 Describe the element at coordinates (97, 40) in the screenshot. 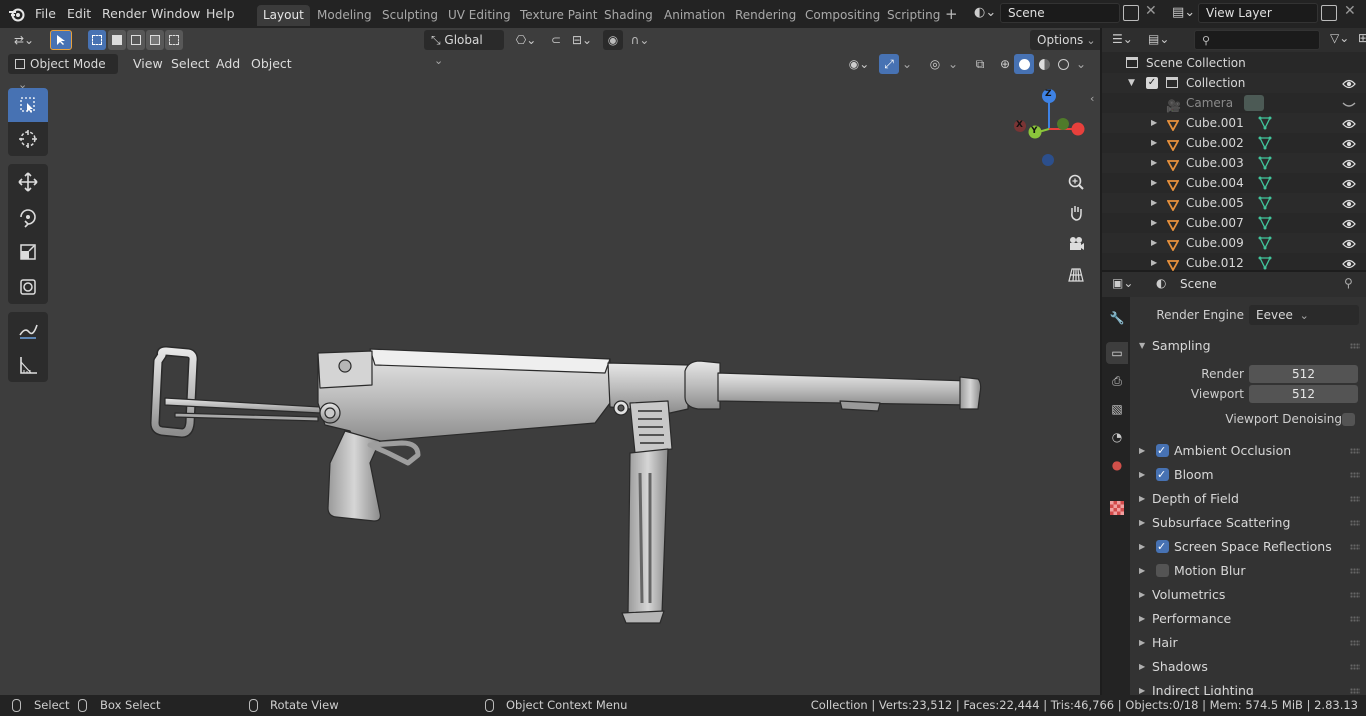

I see `select-mode-new-icon` at that location.